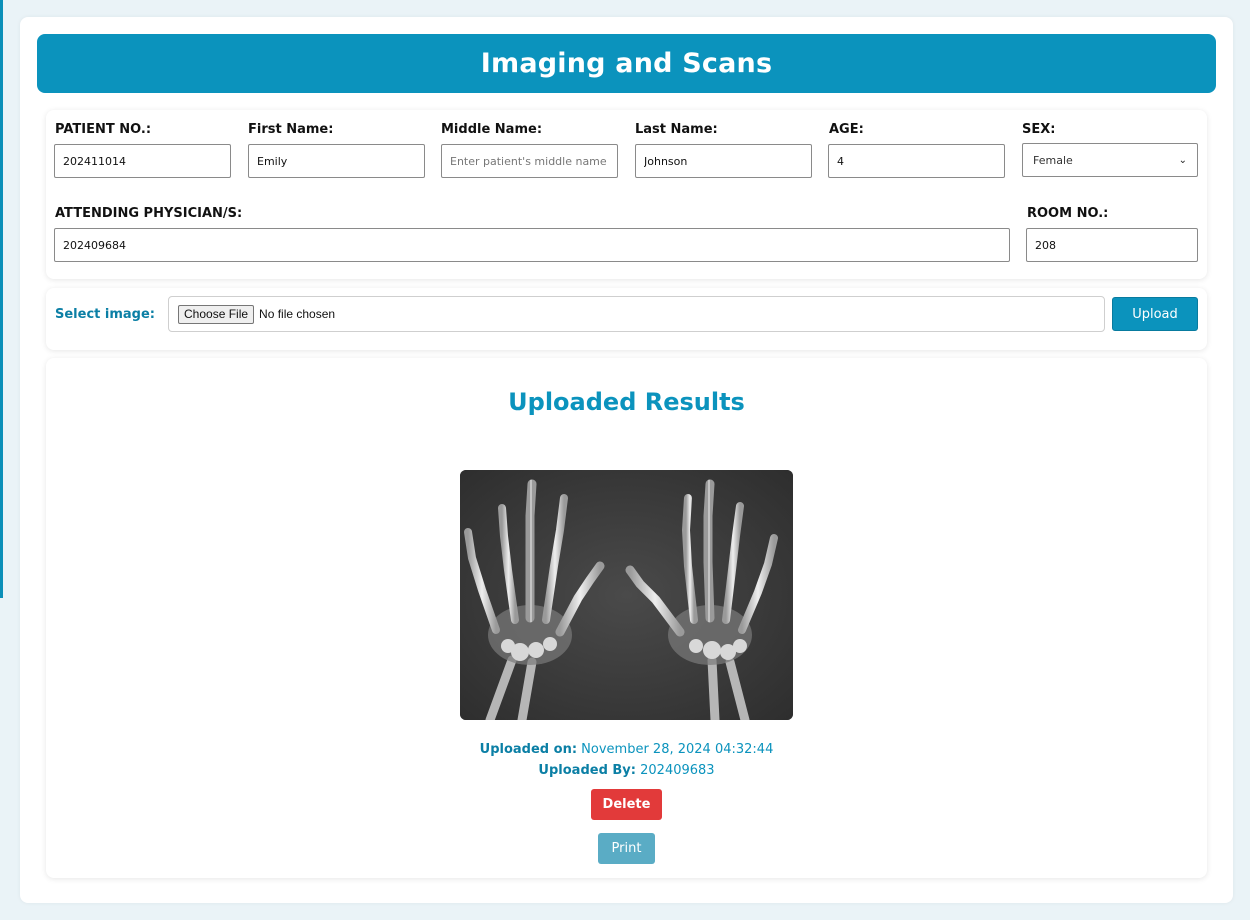 The width and height of the screenshot is (1250, 920). I want to click on patient-no-label: PATIENT NO.:, so click(103, 129).